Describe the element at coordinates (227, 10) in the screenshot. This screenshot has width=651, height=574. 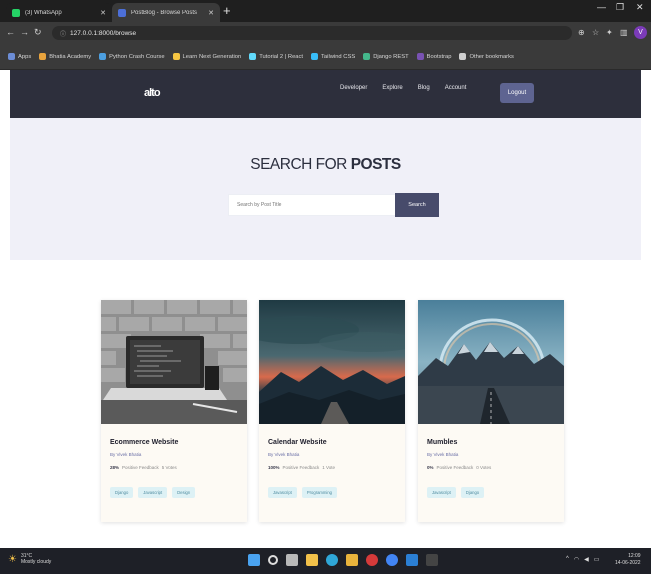
I see `new-tab-icon: +` at that location.